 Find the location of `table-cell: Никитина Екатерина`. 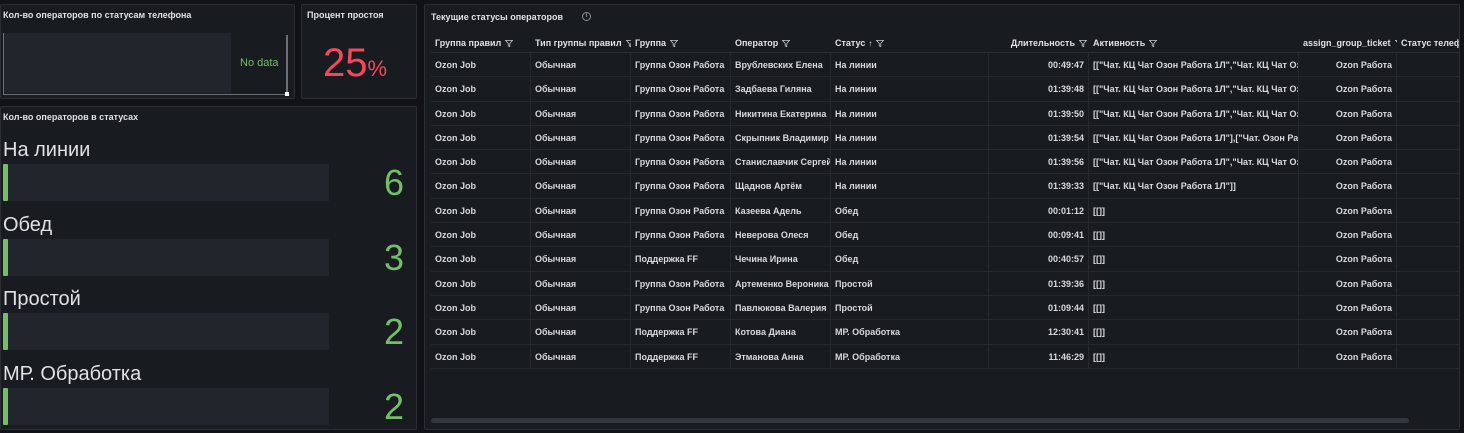

table-cell: Никитина Екатерина is located at coordinates (781, 113).